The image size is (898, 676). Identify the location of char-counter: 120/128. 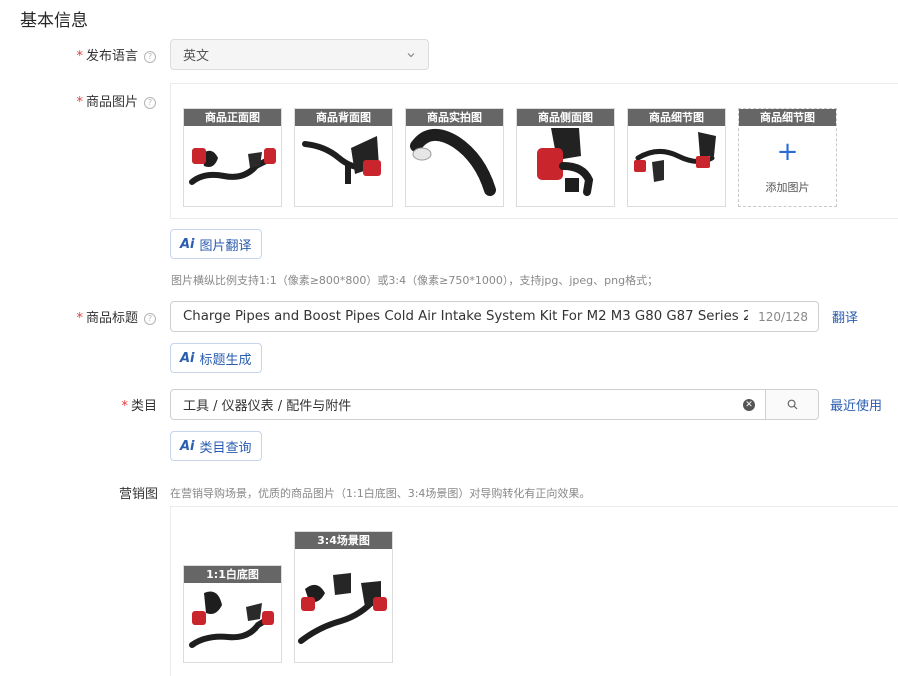
(783, 316).